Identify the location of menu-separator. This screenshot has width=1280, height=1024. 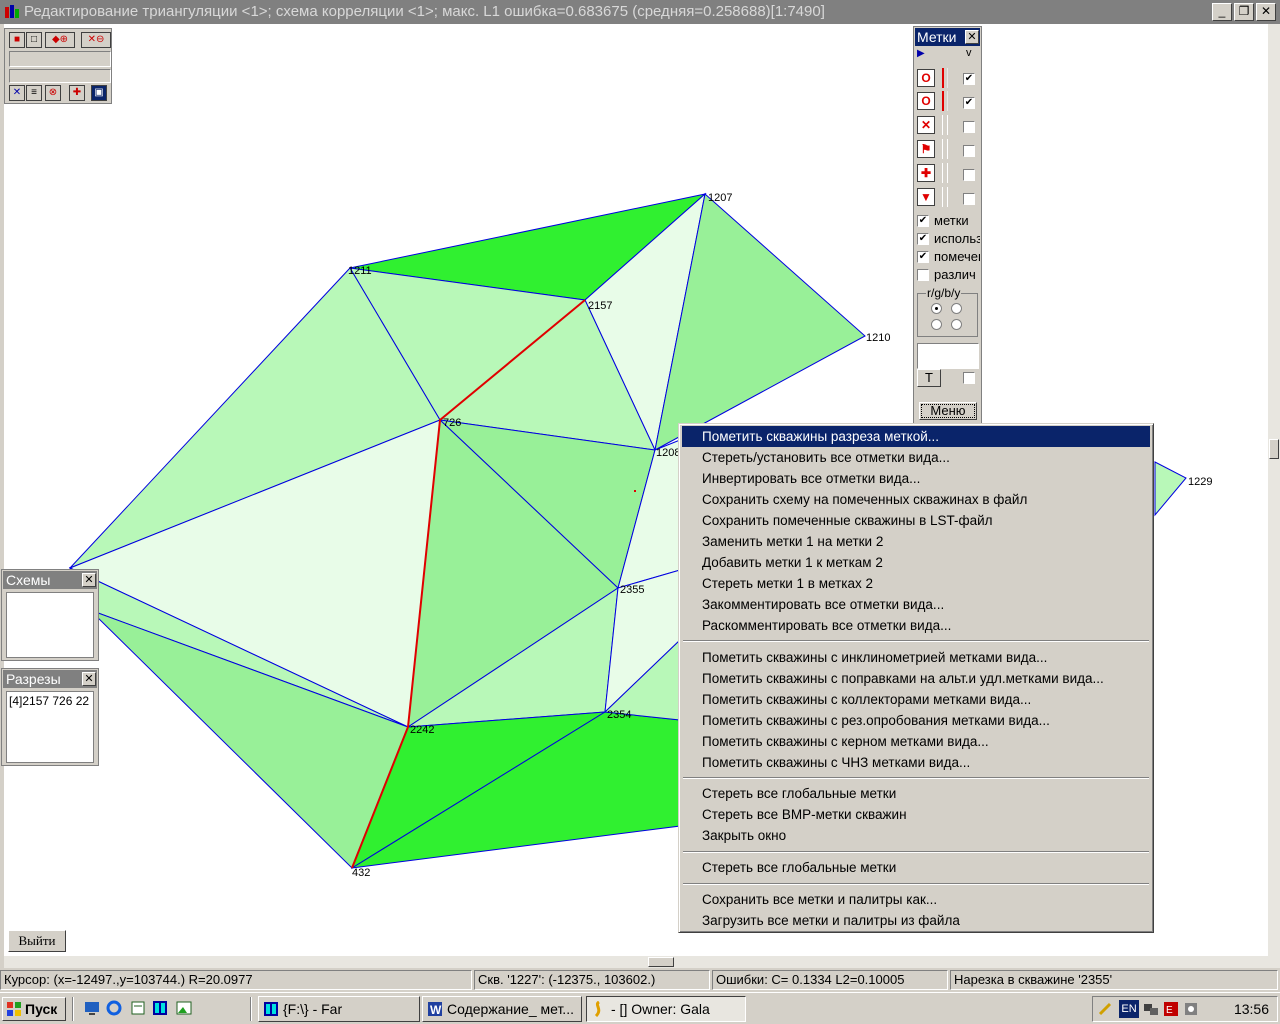
(916, 778).